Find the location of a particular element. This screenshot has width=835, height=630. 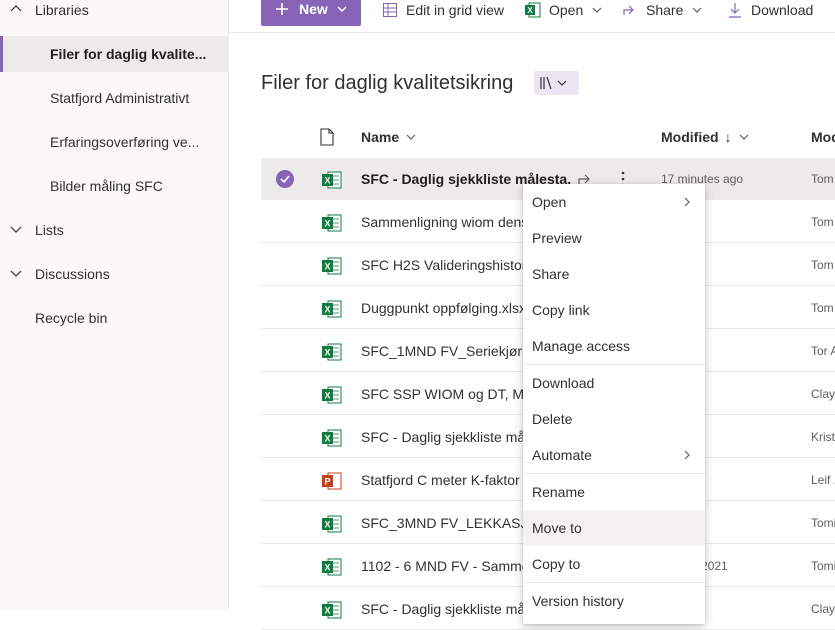

file-type-column-header is located at coordinates (327, 137).